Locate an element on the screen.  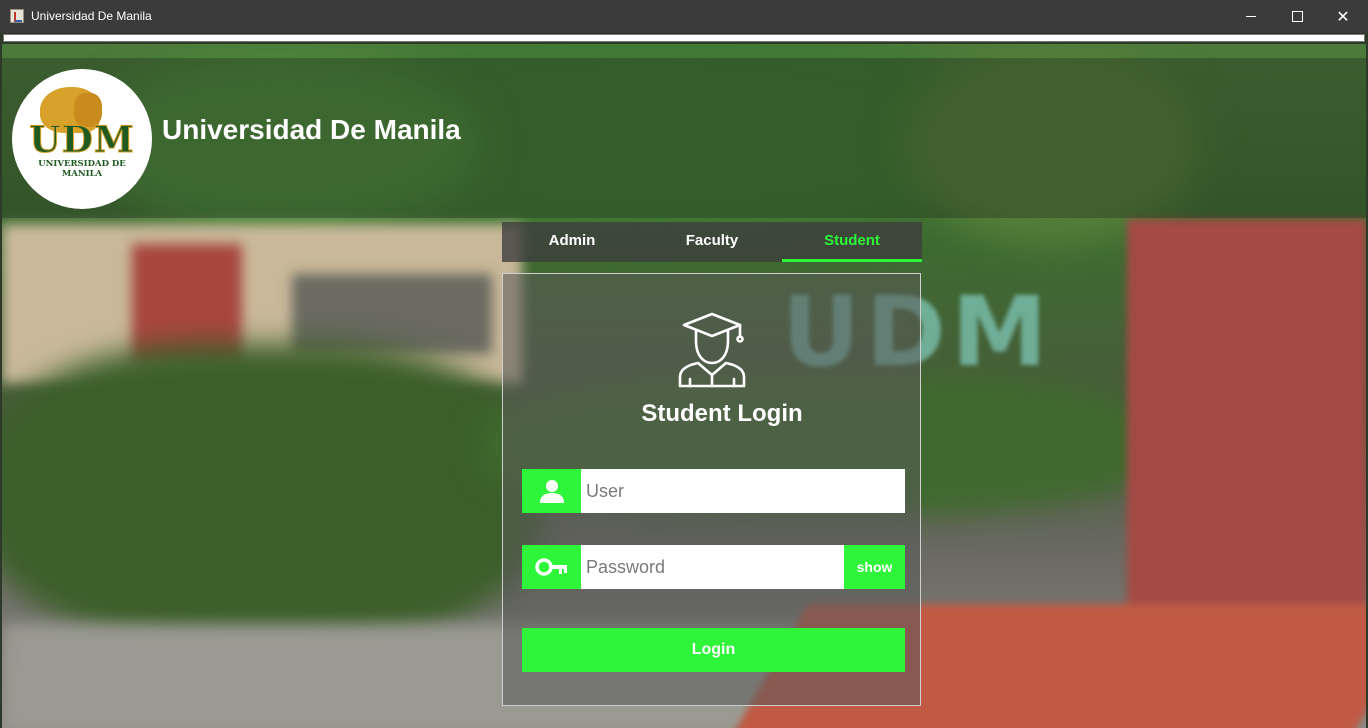
java-app-icon is located at coordinates (17, 16).